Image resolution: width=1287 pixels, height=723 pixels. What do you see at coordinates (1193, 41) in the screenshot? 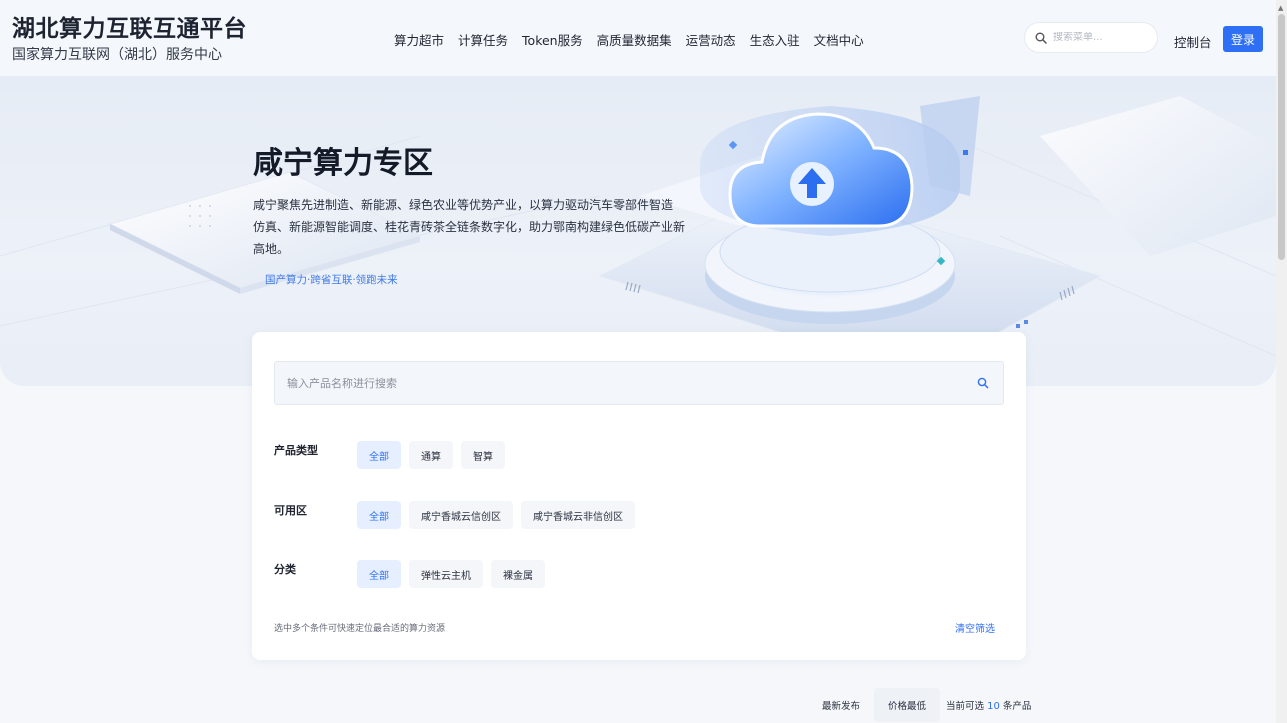
I see `console-link: 控制台` at bounding box center [1193, 41].